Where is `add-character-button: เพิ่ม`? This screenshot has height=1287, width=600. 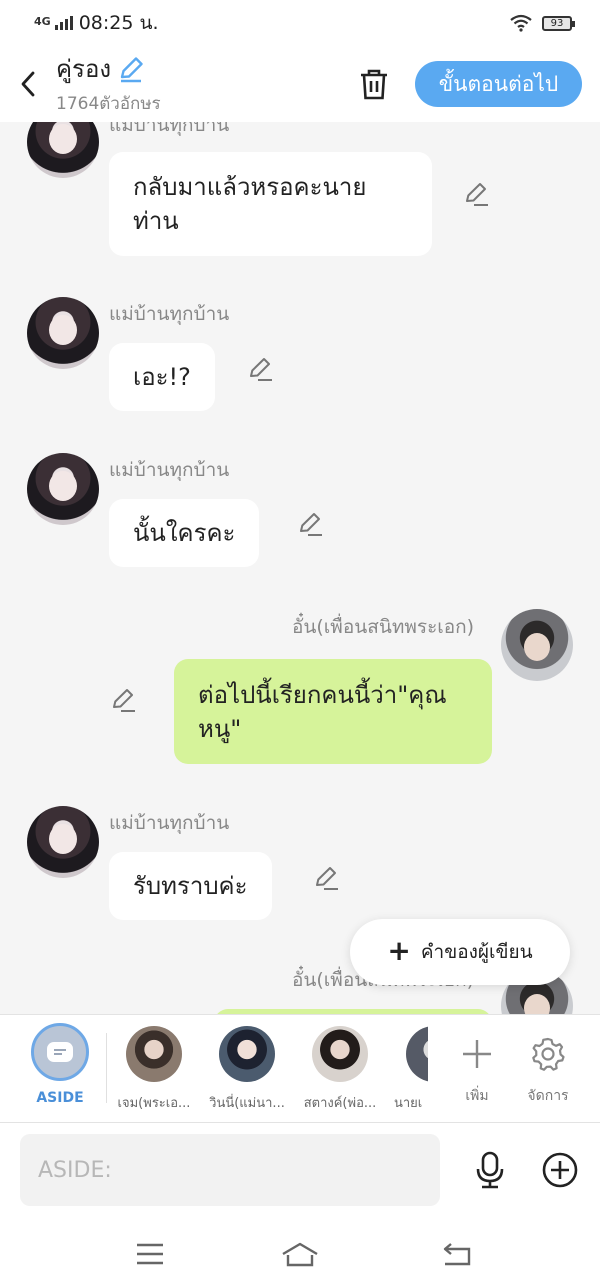
add-character-button: เพิ่ม is located at coordinates (477, 1067).